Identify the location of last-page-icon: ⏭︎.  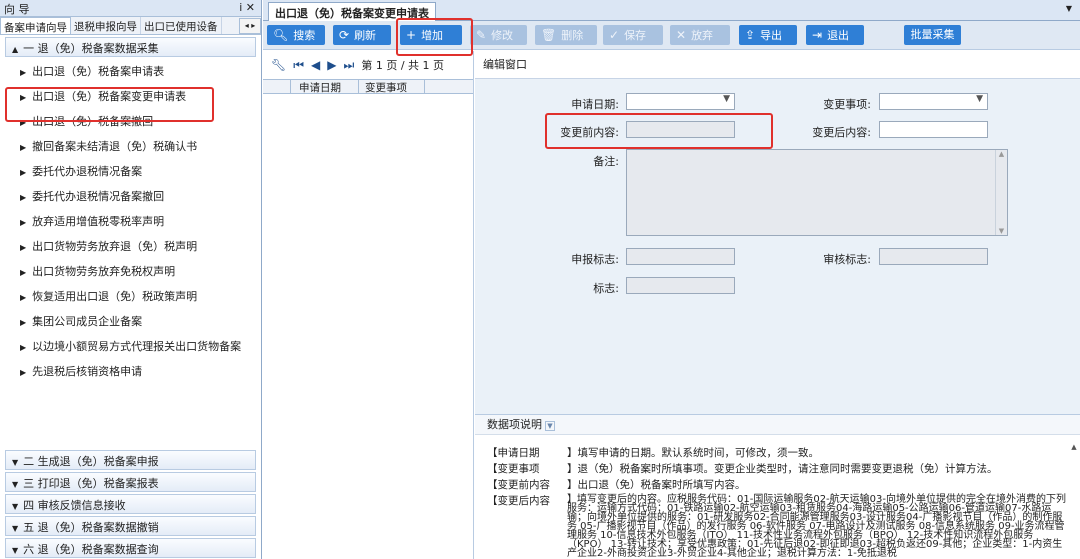
(349, 65).